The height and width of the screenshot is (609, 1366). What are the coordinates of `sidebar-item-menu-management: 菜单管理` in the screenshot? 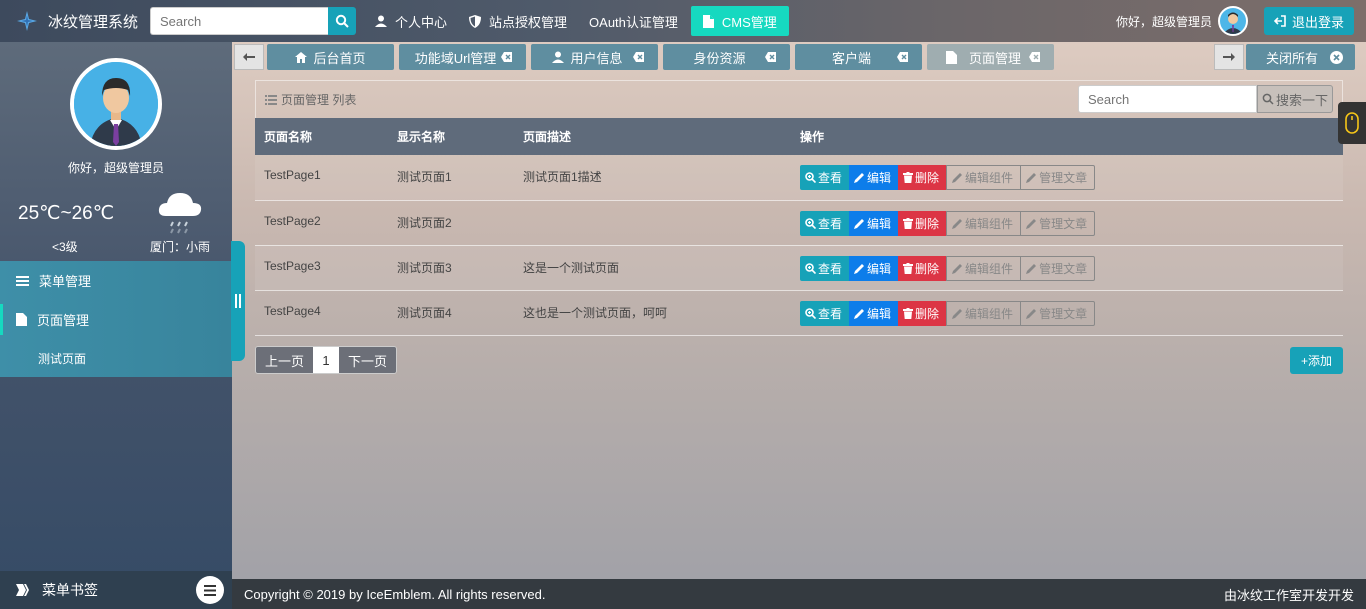 It's located at (116, 280).